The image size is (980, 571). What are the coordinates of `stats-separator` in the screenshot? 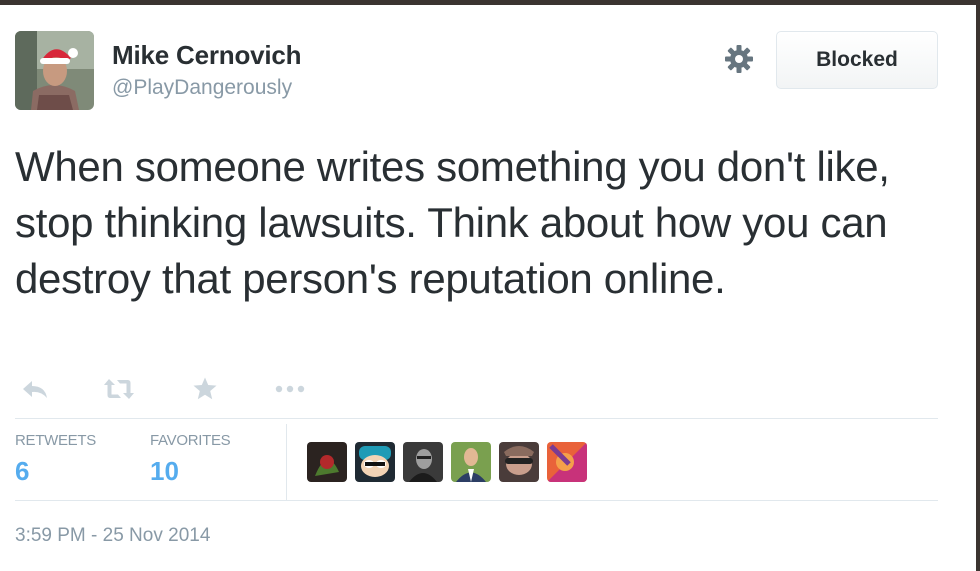 It's located at (286, 462).